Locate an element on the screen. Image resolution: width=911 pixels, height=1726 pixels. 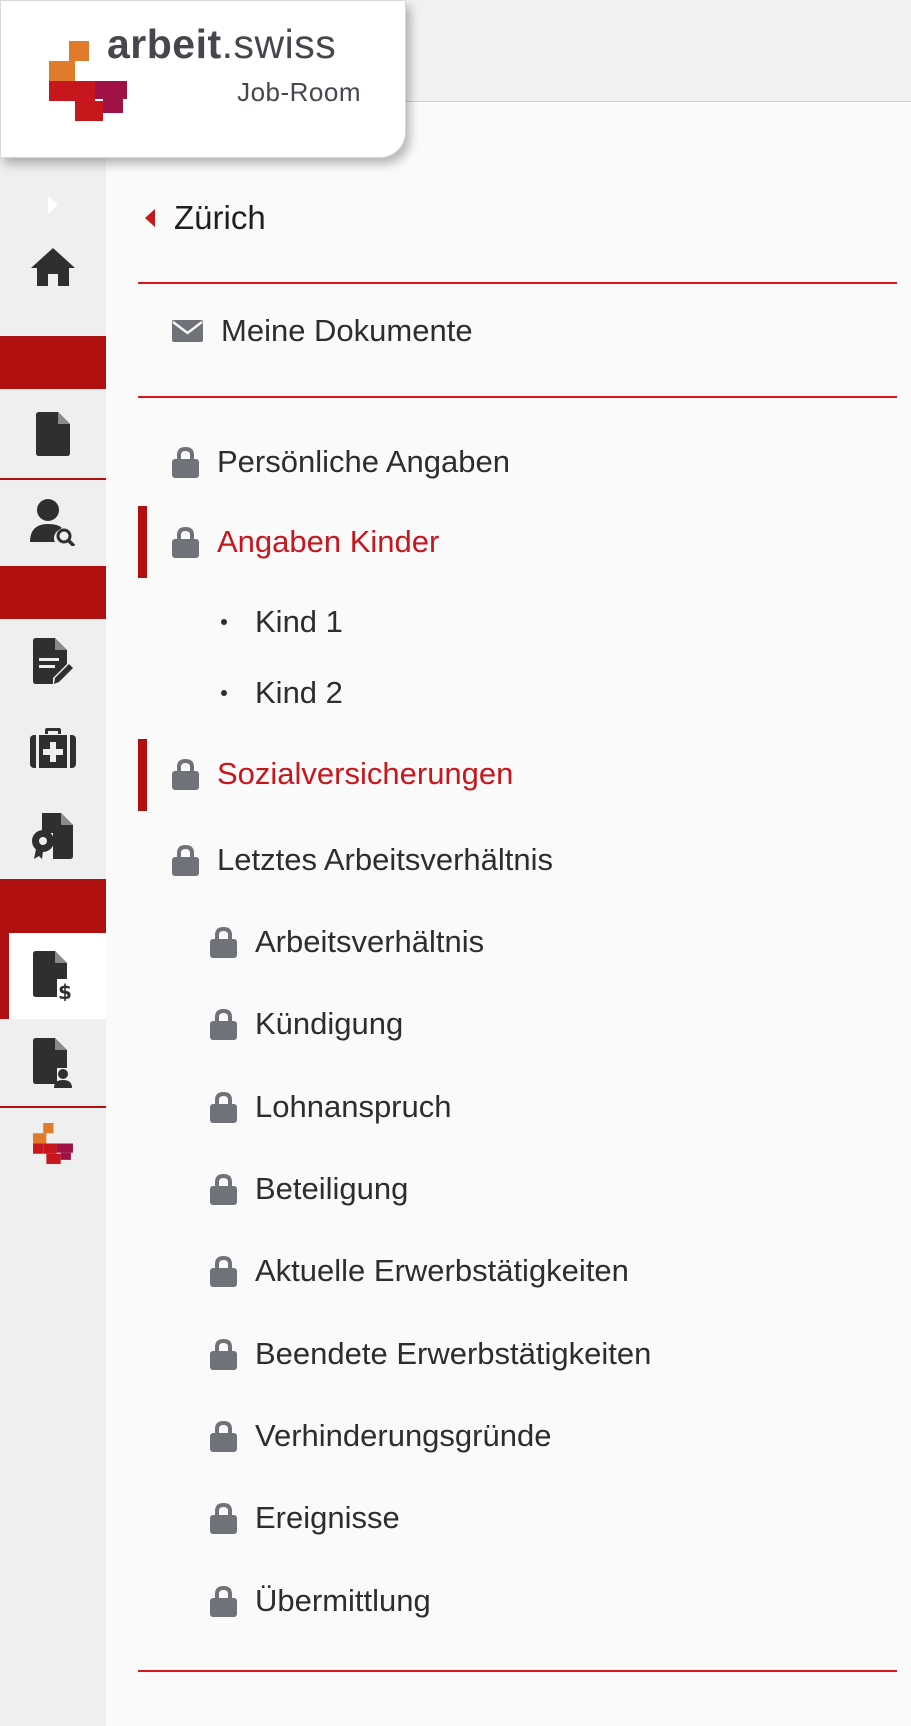
my-documents-link: Meine Dokumente is located at coordinates (322, 331).